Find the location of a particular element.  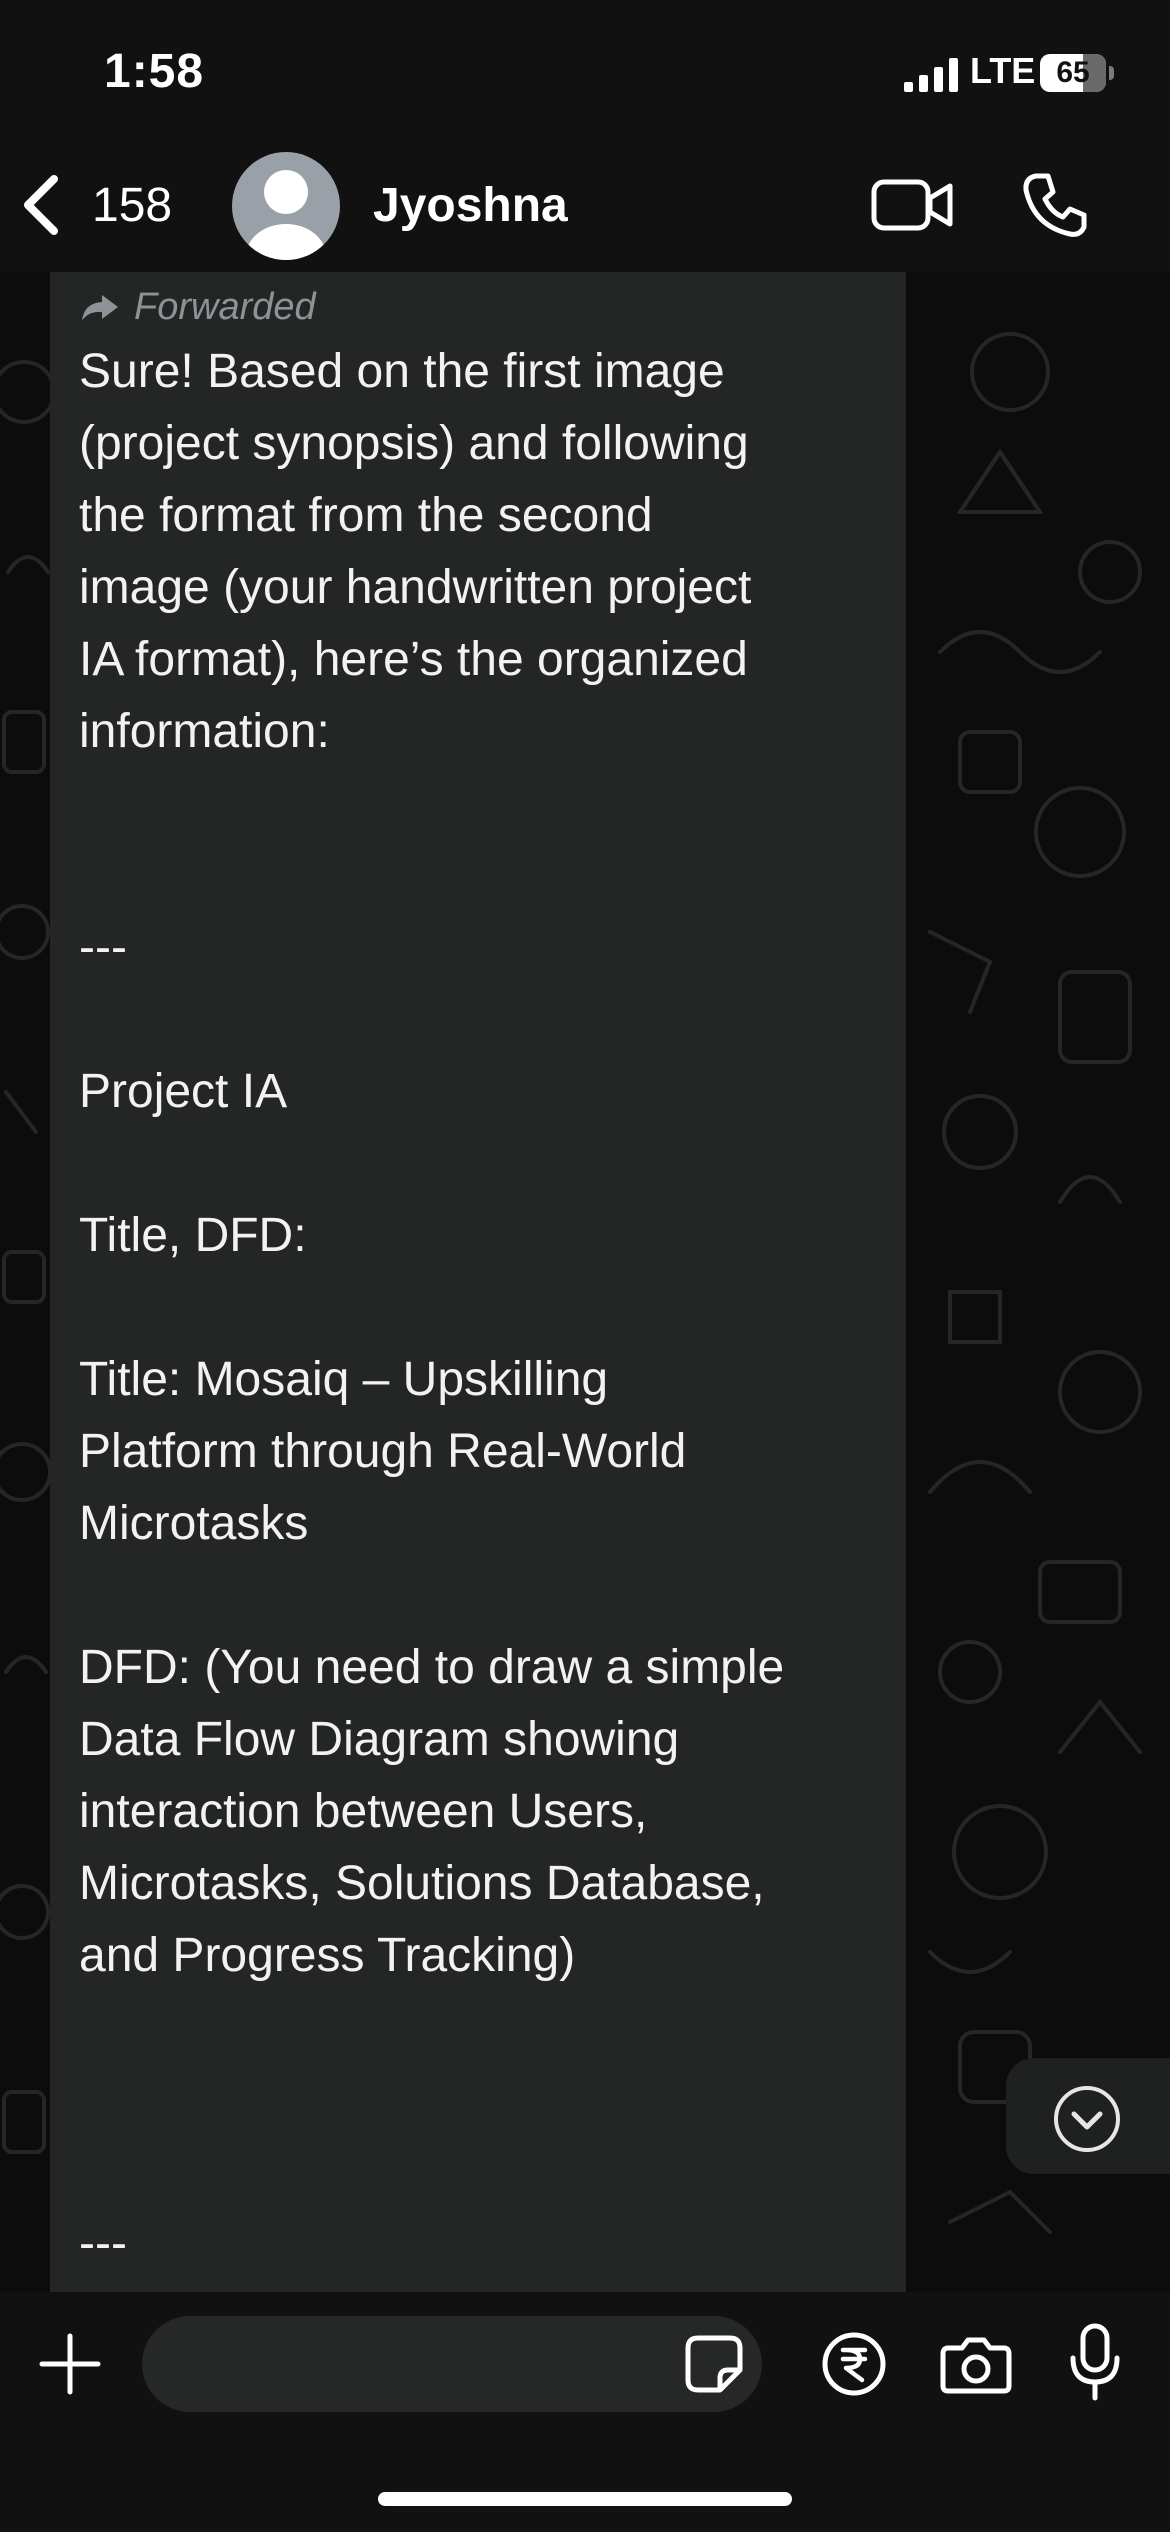

avatar is located at coordinates (286, 206).